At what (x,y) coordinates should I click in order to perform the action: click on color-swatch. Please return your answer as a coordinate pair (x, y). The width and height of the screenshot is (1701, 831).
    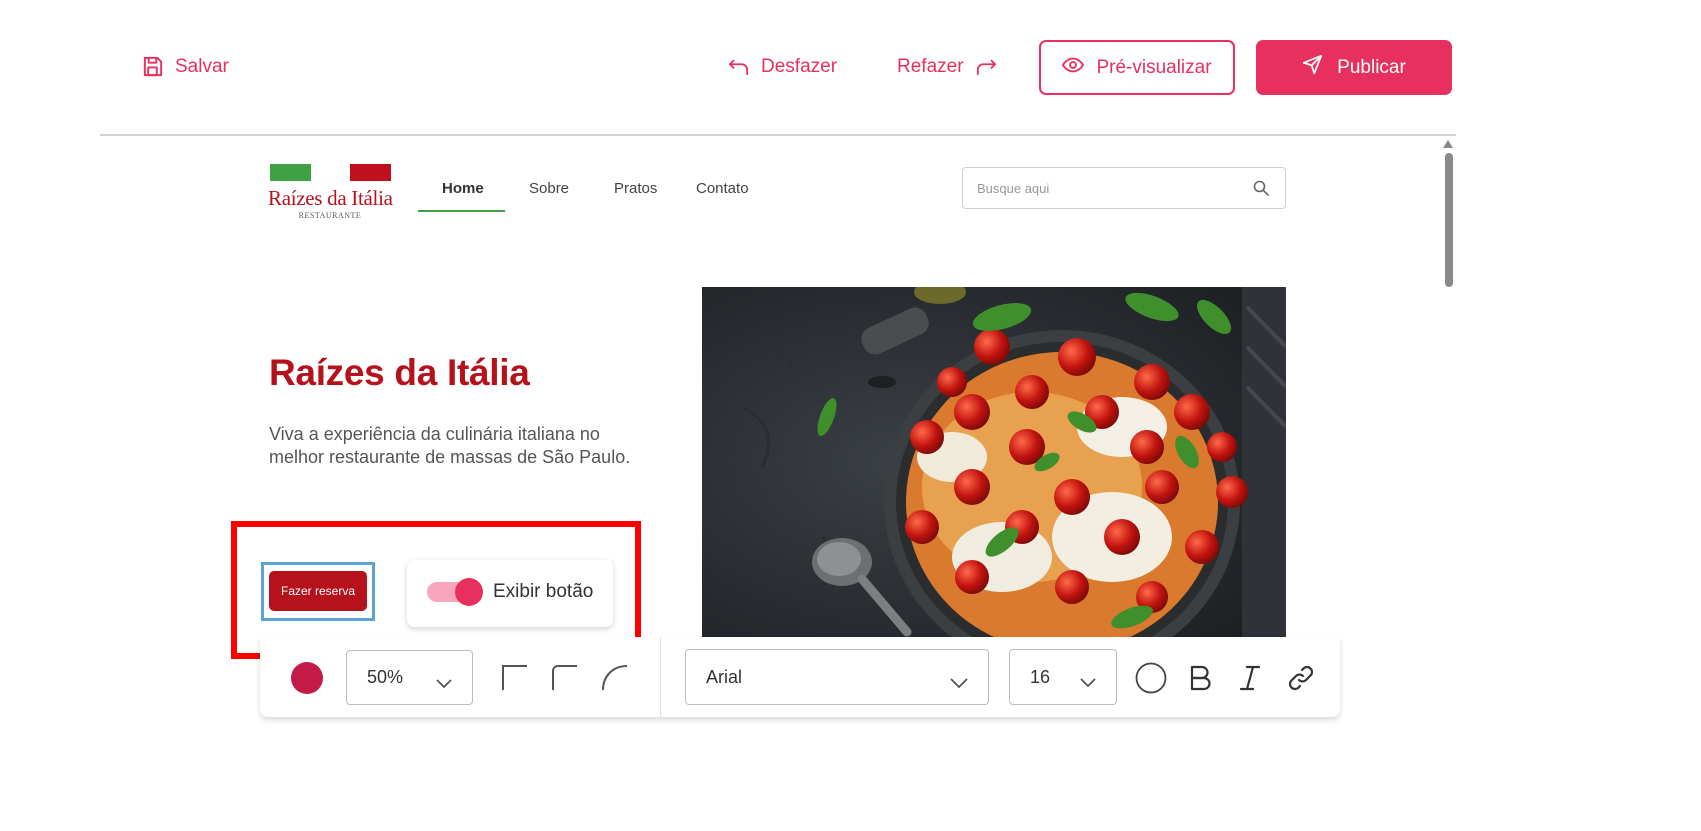
    Looking at the image, I should click on (307, 678).